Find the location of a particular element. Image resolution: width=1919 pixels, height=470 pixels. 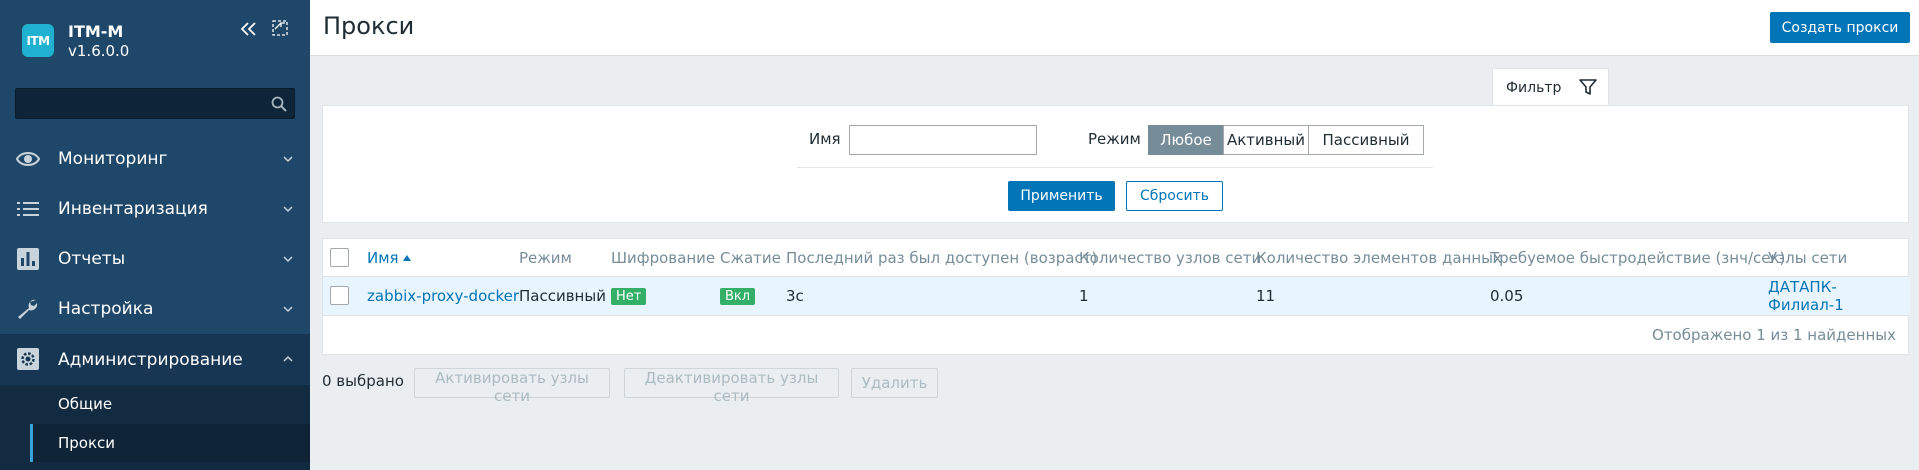

enable-hosts-button: Активировать узлы сети is located at coordinates (512, 386).